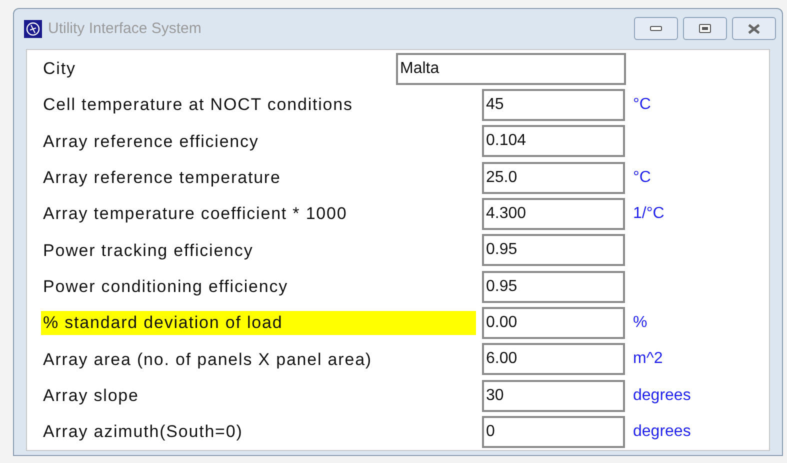 The height and width of the screenshot is (463, 787). Describe the element at coordinates (553, 396) in the screenshot. I see `text-field: 30` at that location.